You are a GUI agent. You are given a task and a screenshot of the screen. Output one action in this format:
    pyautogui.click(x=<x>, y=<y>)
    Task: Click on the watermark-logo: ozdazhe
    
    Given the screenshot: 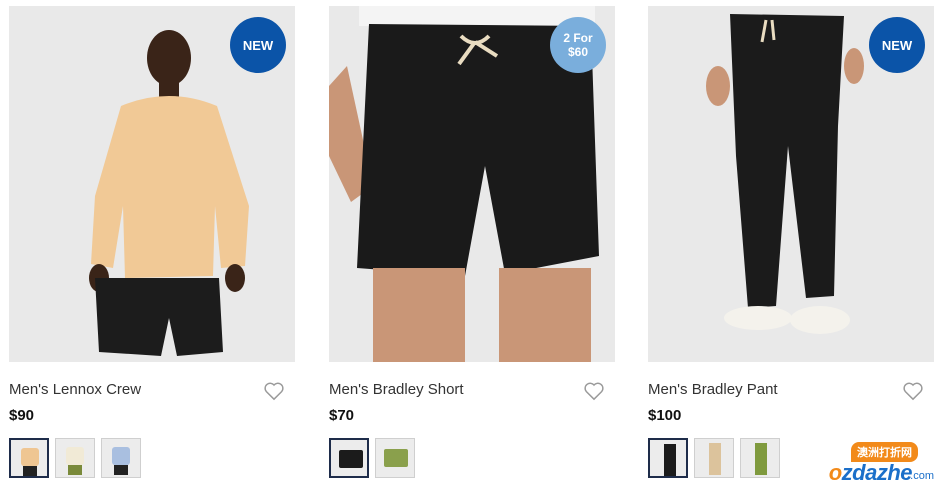 What is the action you would take?
    pyautogui.click(x=870, y=472)
    